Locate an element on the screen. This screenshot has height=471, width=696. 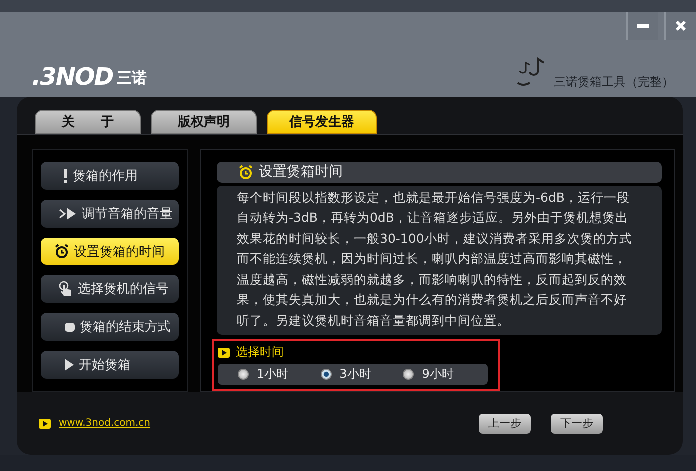
sidebar-item: 调节音箱的音量 is located at coordinates (110, 214).